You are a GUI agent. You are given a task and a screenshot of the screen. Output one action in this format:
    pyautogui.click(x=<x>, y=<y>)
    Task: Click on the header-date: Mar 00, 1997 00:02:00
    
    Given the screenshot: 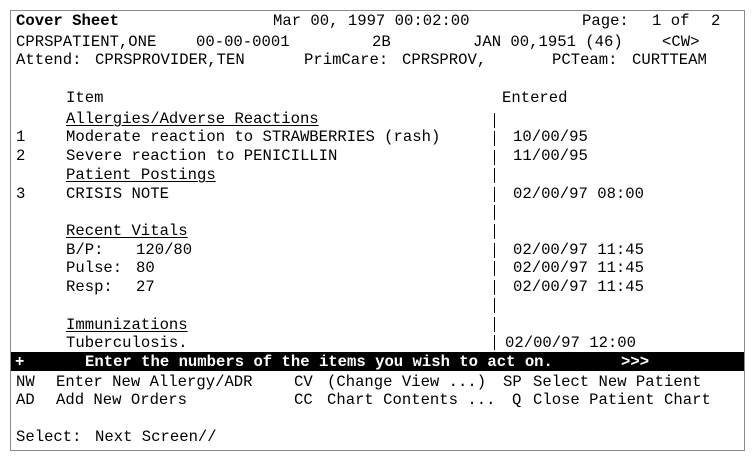 What is the action you would take?
    pyautogui.click(x=371, y=21)
    